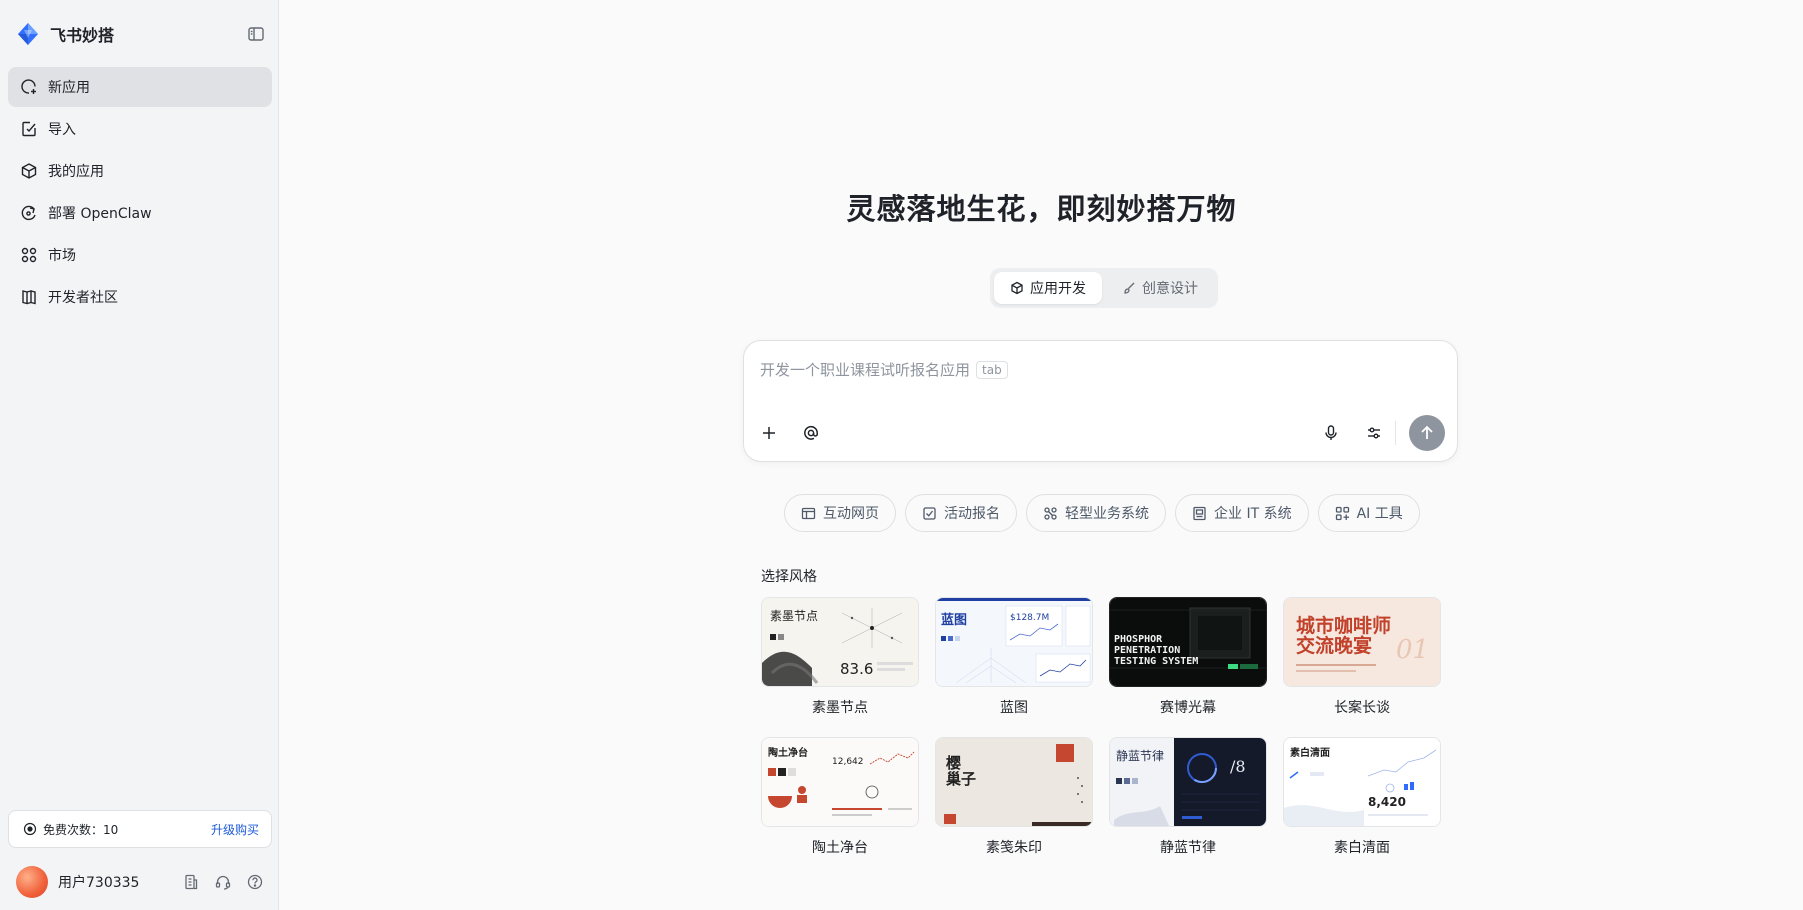 This screenshot has height=910, width=1803. I want to click on thumb-text: 城市咖啡师, so click(1343, 625).